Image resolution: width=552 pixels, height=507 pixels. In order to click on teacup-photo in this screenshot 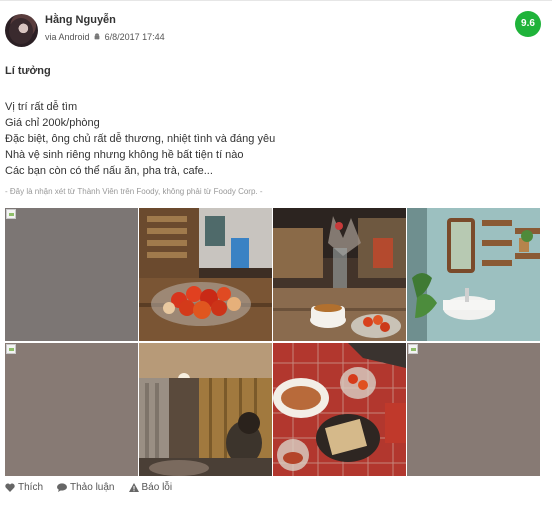, I will do `click(339, 274)`.